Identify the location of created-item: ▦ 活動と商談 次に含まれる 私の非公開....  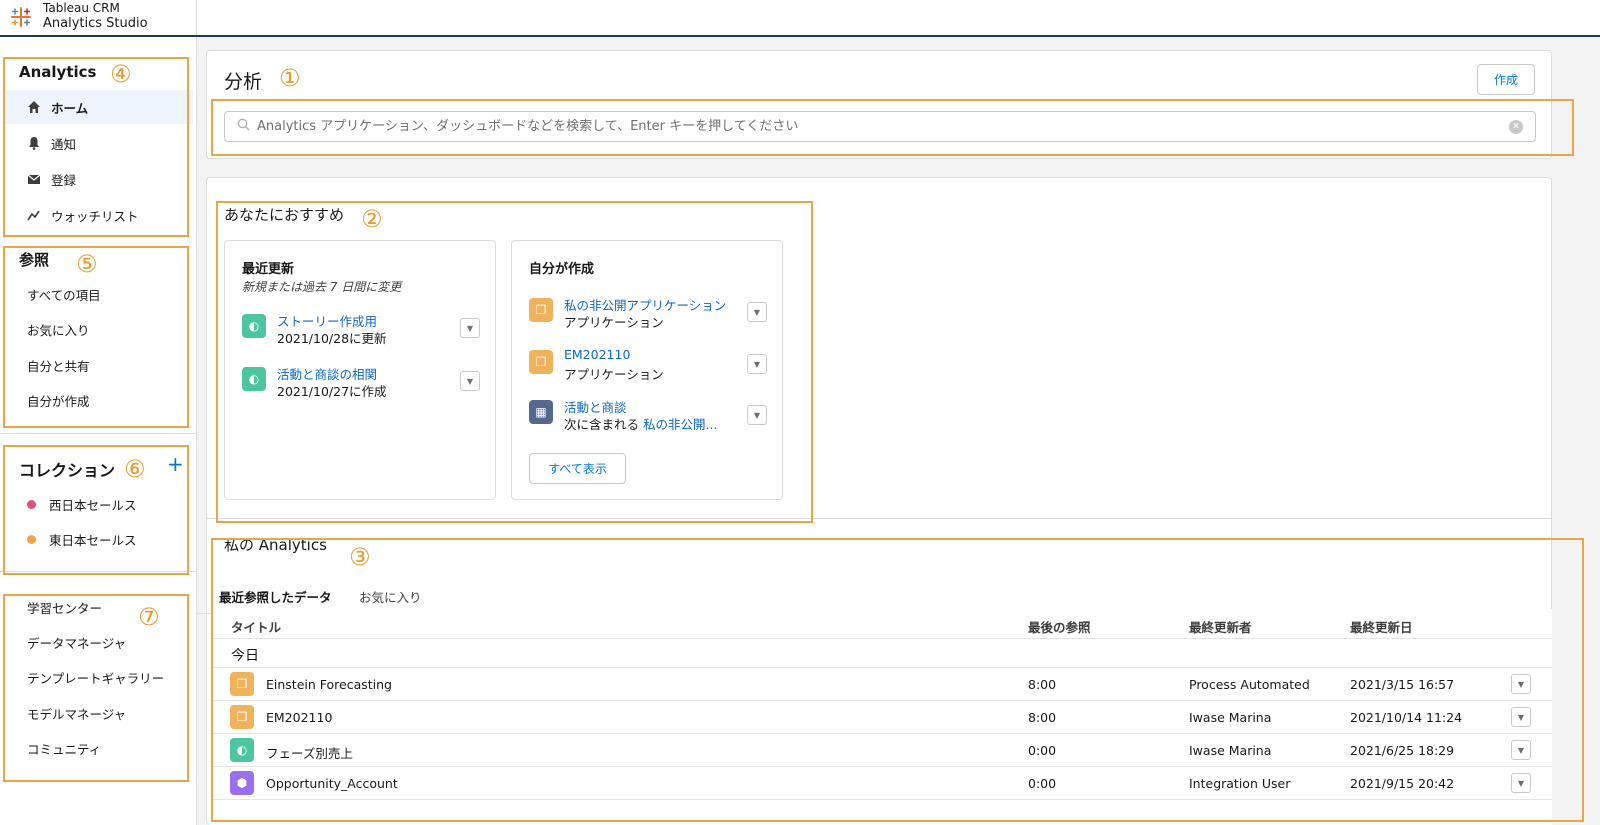
(649, 417).